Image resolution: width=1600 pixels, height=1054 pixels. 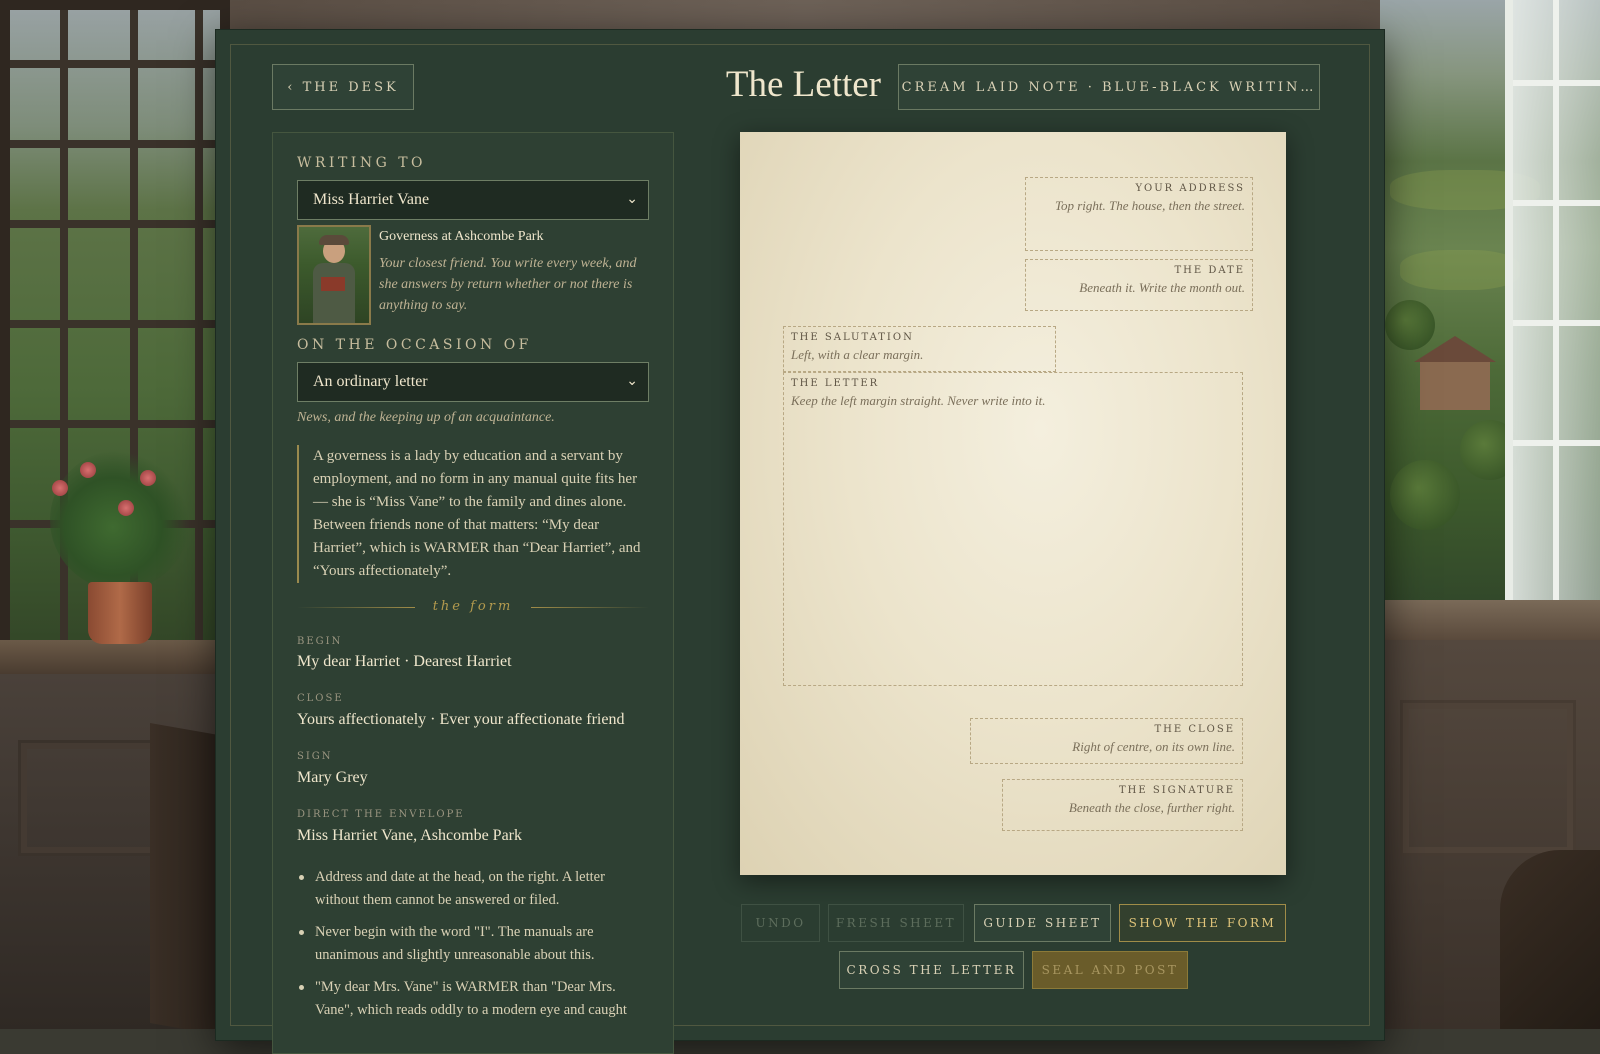 What do you see at coordinates (1151, 807) in the screenshot?
I see `signature-zone-hint: Beneath the close, further right.` at bounding box center [1151, 807].